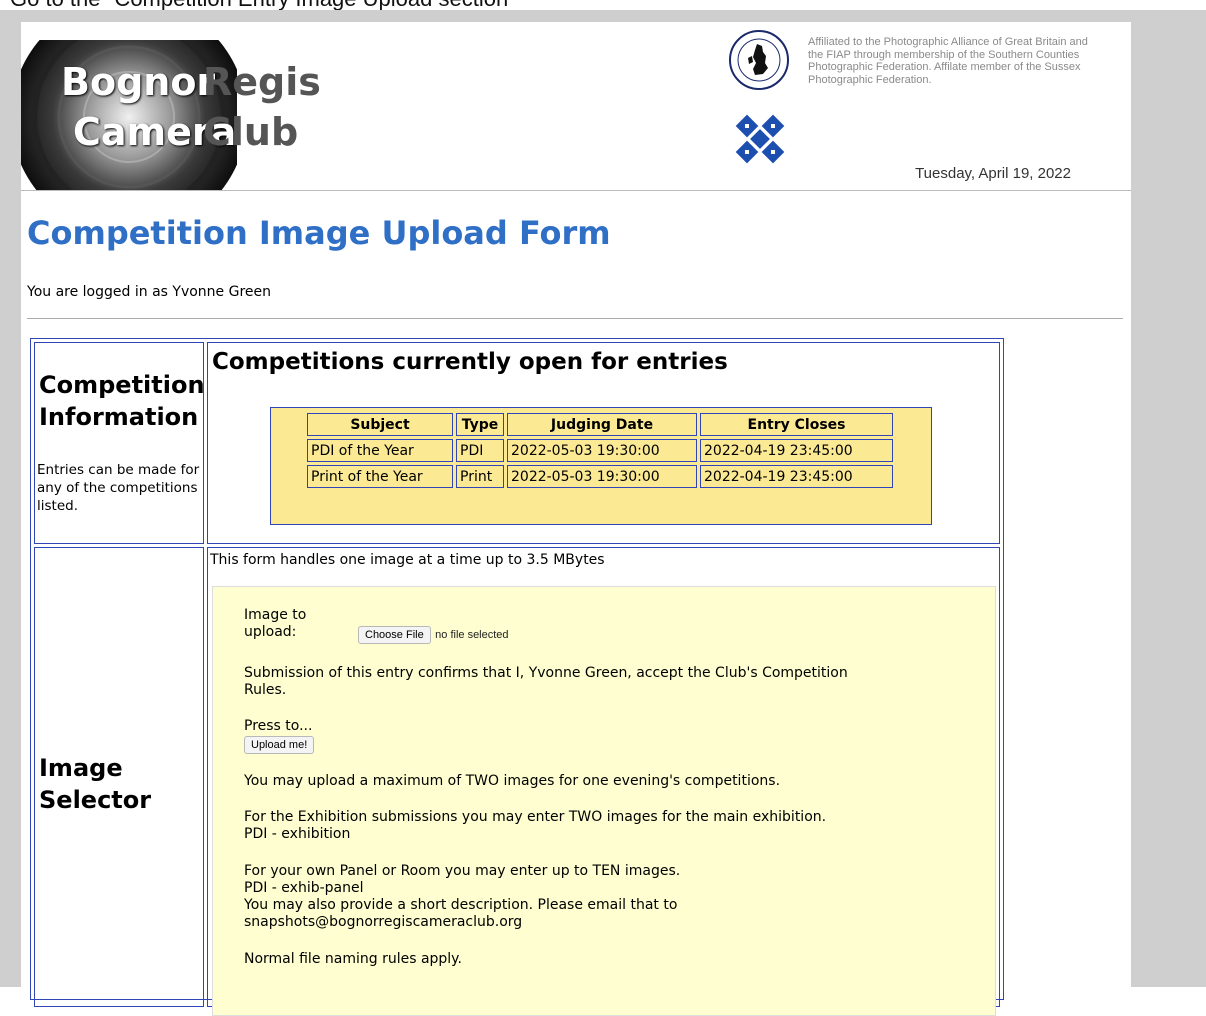 This screenshot has width=1206, height=1016. Describe the element at coordinates (95, 800) in the screenshot. I see `heading-line: Selector` at that location.